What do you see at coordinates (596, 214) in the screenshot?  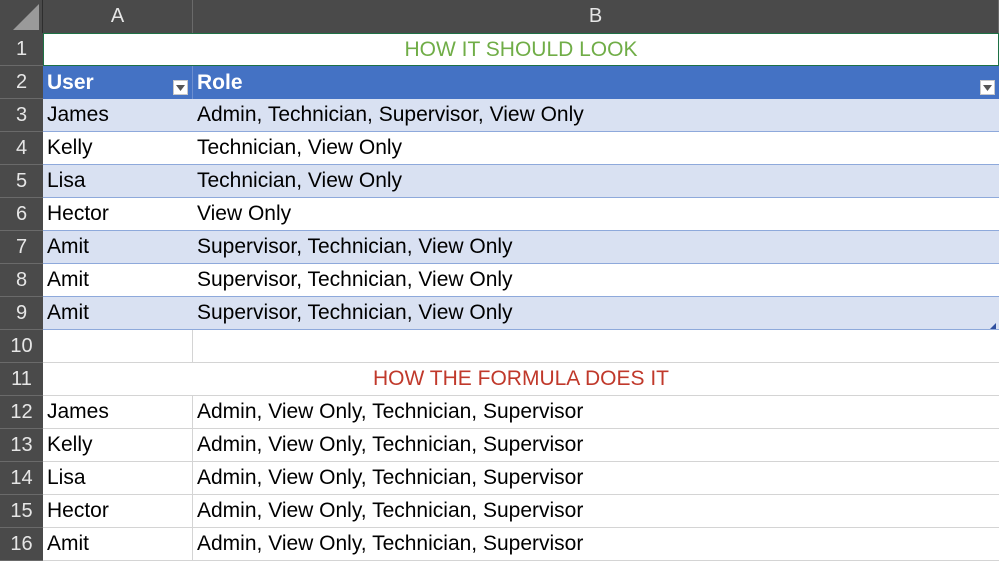 I see `role-cell: View Only` at bounding box center [596, 214].